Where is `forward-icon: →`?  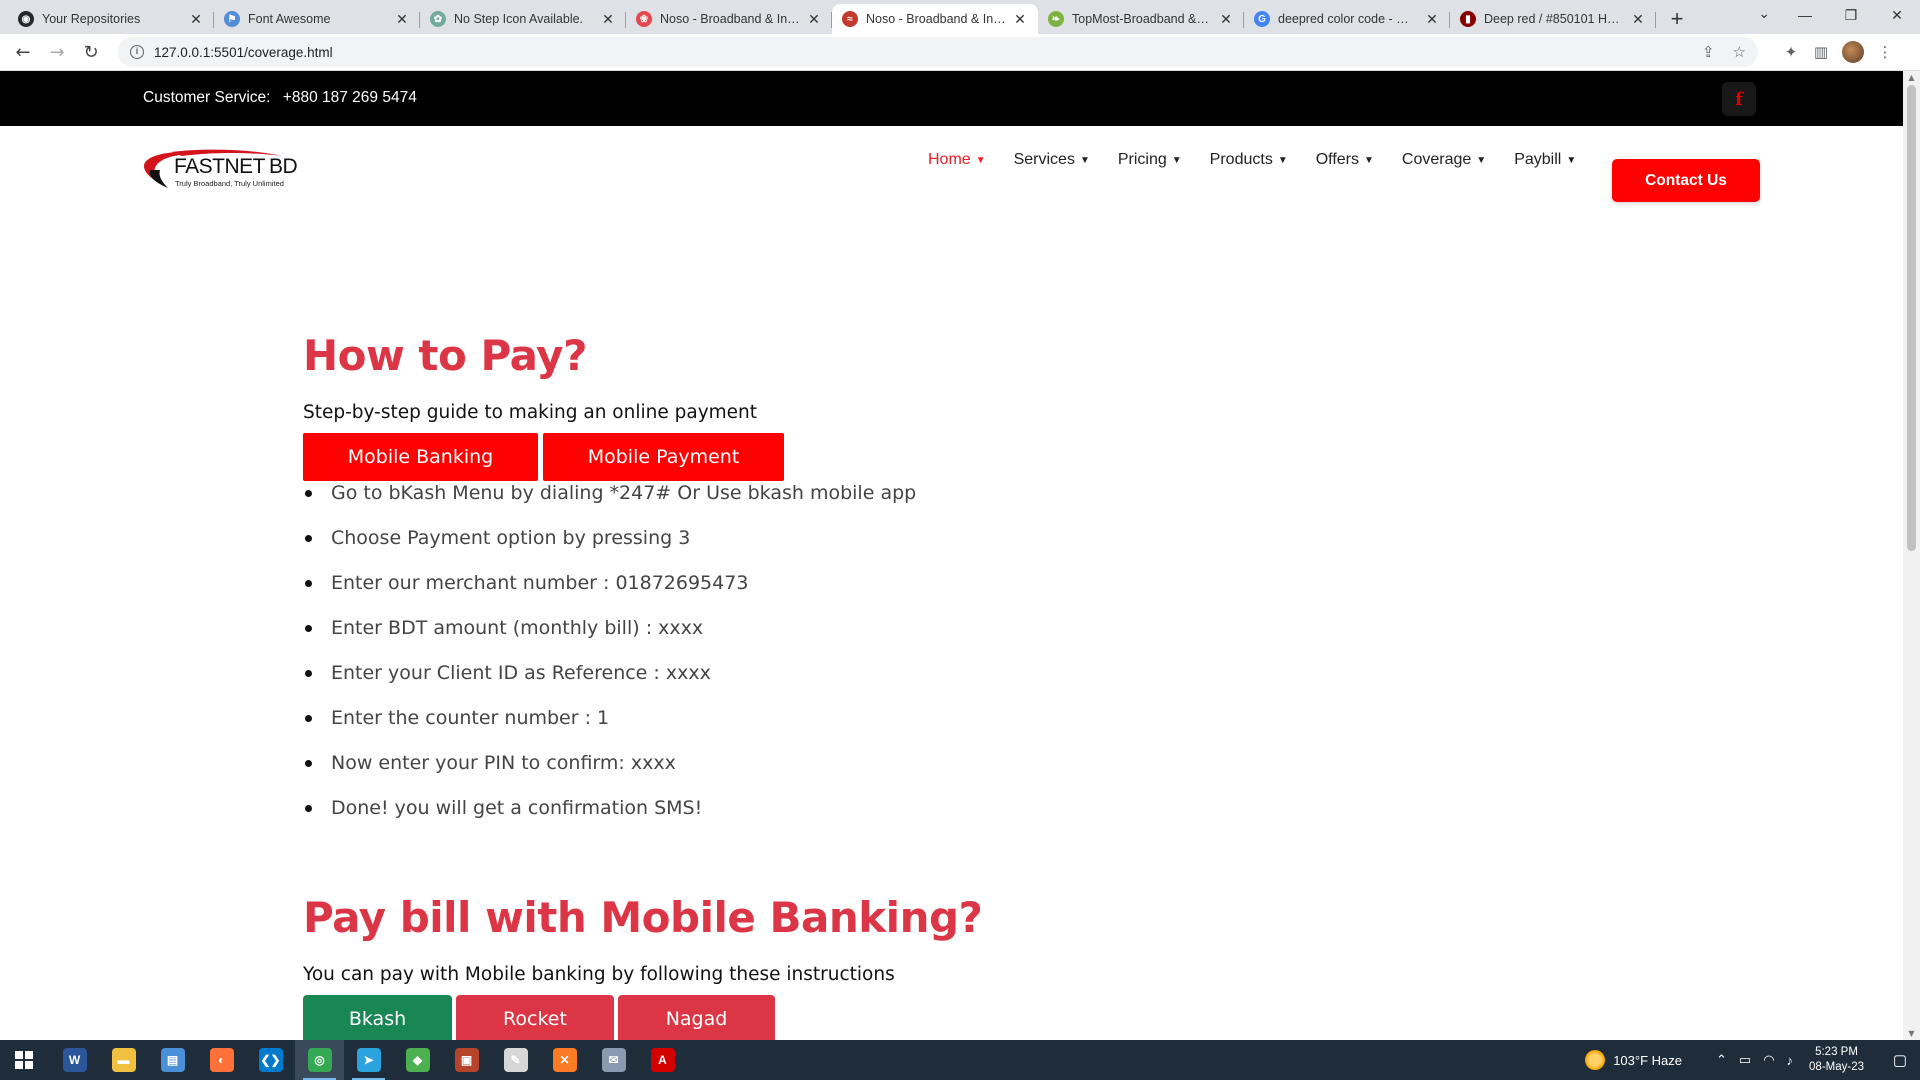
forward-icon: → is located at coordinates (57, 52).